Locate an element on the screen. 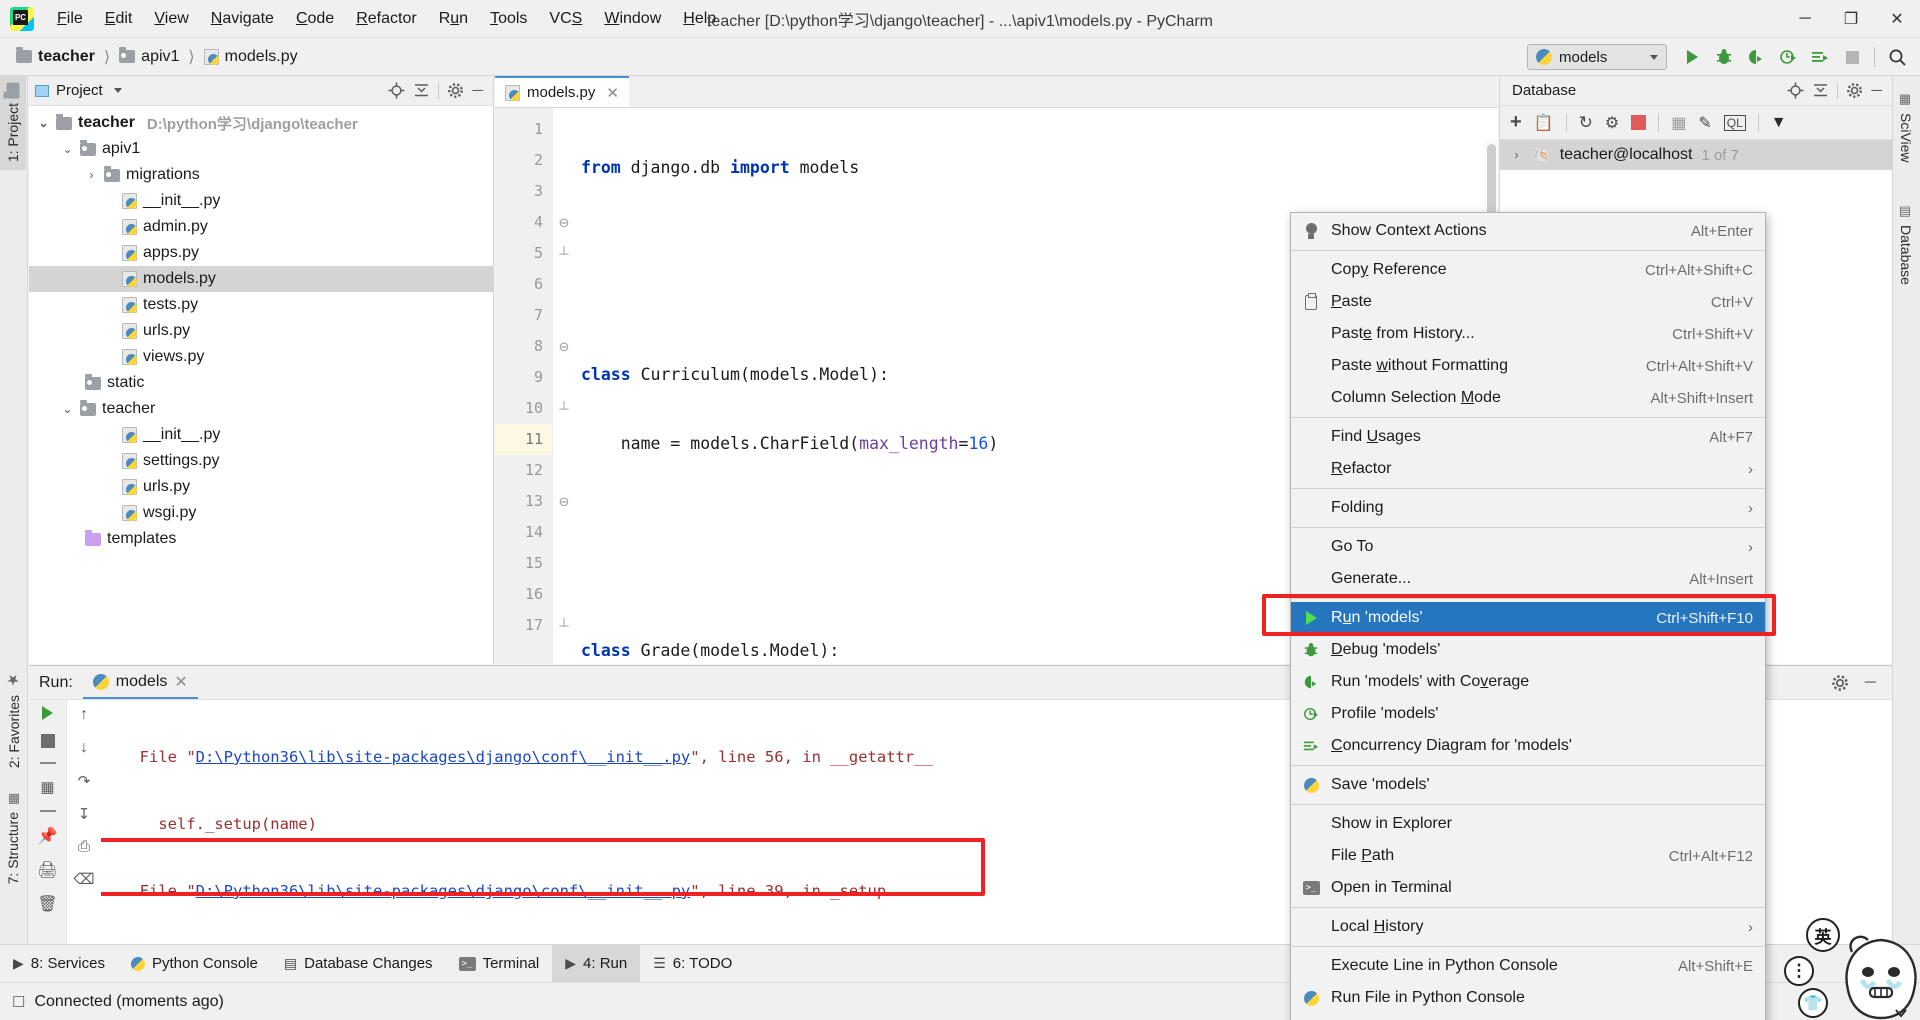 This screenshot has height=1020, width=1920. context-menu-item-copy-reference: Copy Reference Ctrl+Alt+Shift+C is located at coordinates (1528, 270).